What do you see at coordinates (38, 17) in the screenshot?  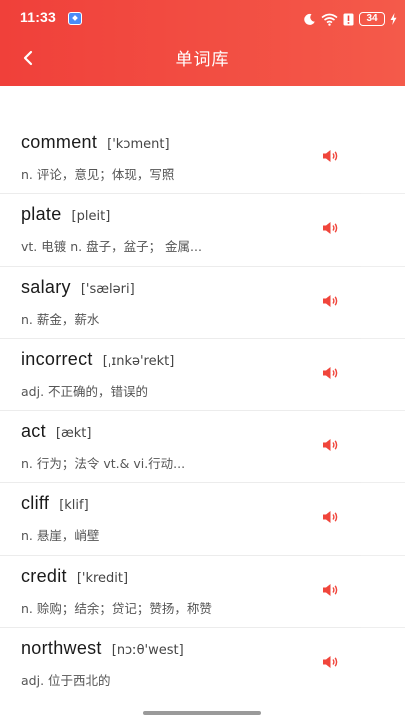 I see `status-time: 11:33` at bounding box center [38, 17].